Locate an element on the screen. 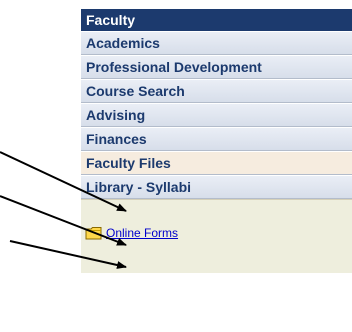 The width and height of the screenshot is (352, 332). nav-item-advising: Advising is located at coordinates (216, 115).